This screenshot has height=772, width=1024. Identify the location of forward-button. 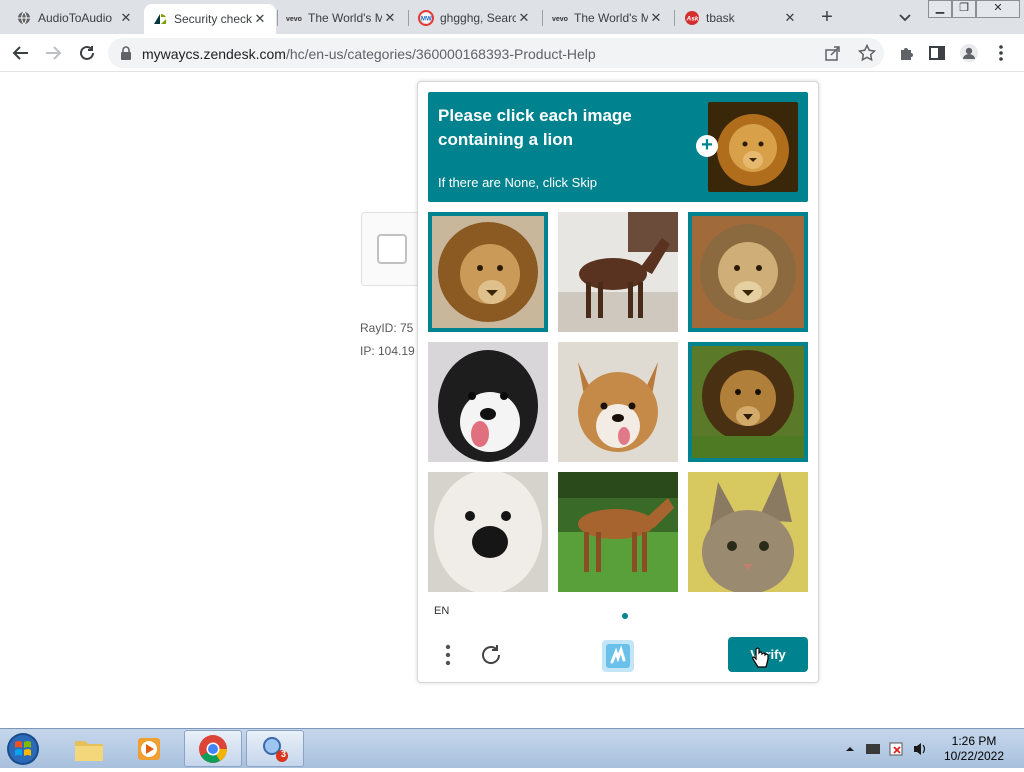
(53, 53).